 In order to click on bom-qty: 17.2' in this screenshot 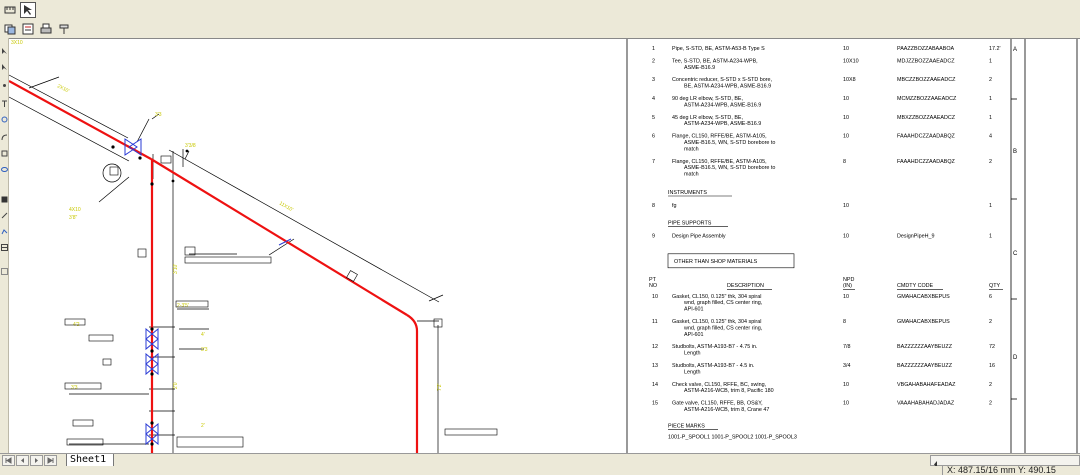, I will do `click(995, 49)`.